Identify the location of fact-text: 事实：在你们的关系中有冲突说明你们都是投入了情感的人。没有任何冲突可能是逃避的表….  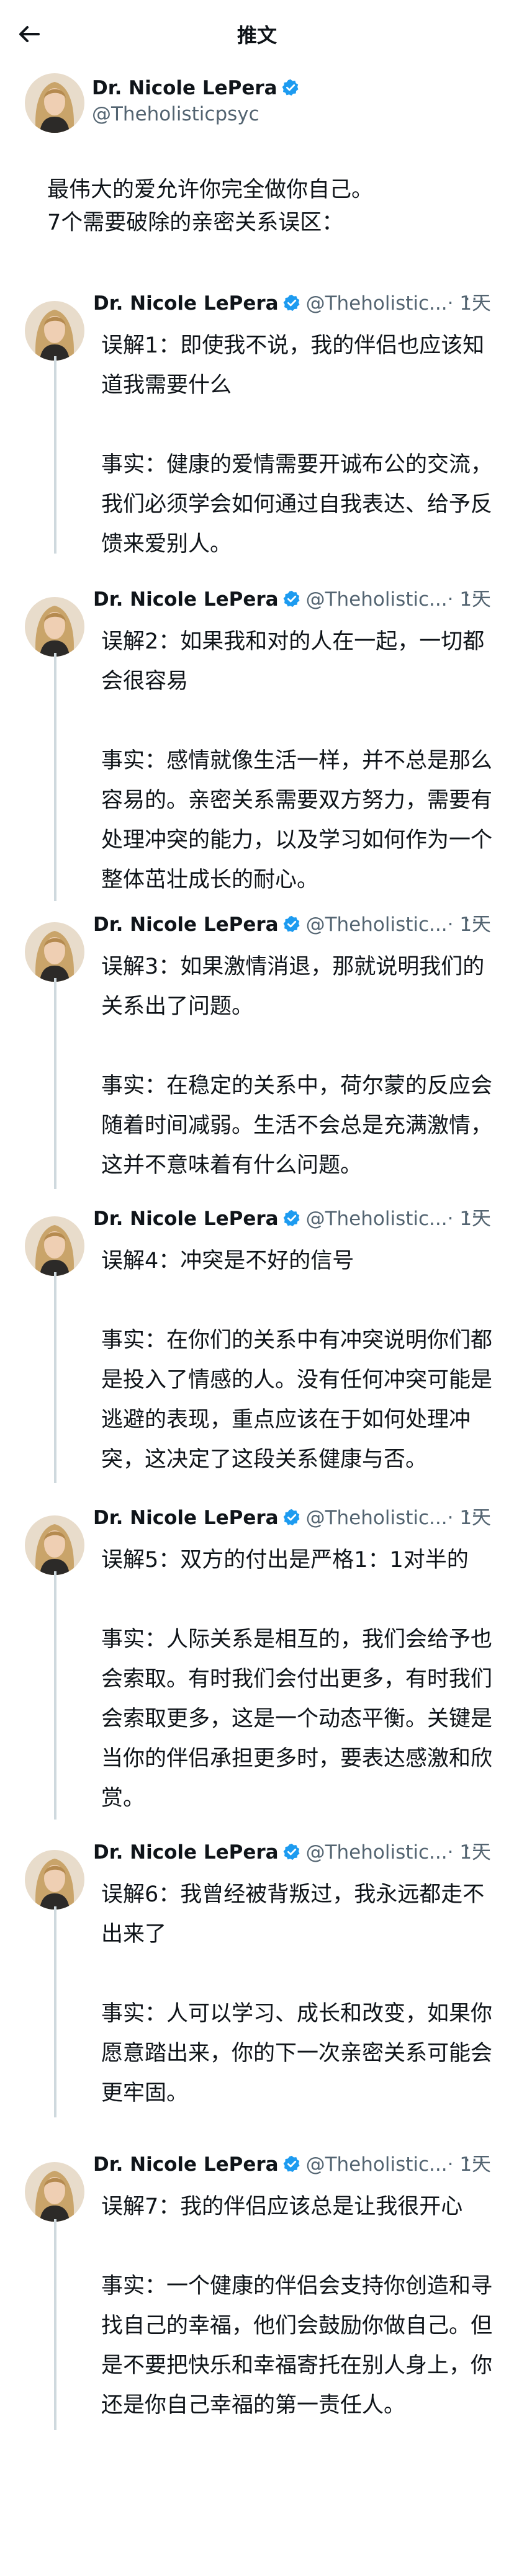
(297, 1400).